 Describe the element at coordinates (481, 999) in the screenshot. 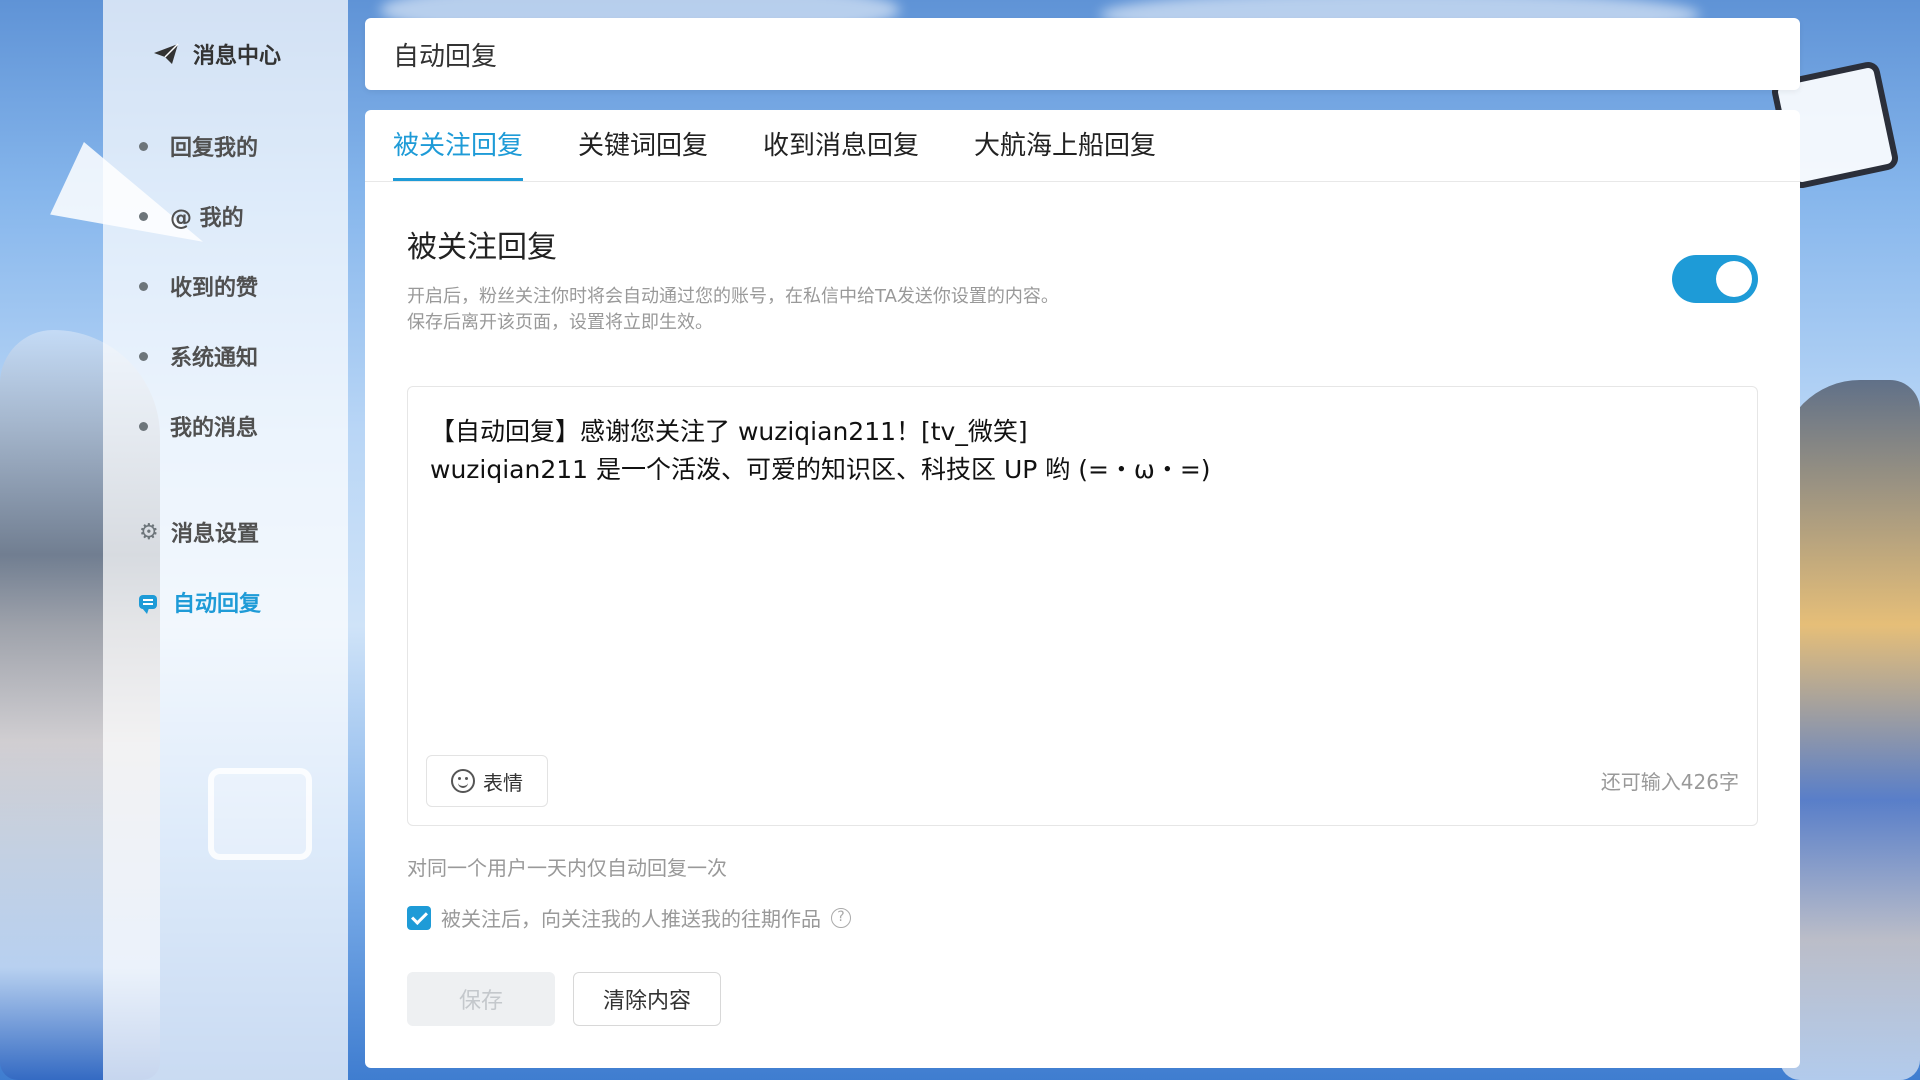

I see `save-button: 保存` at that location.